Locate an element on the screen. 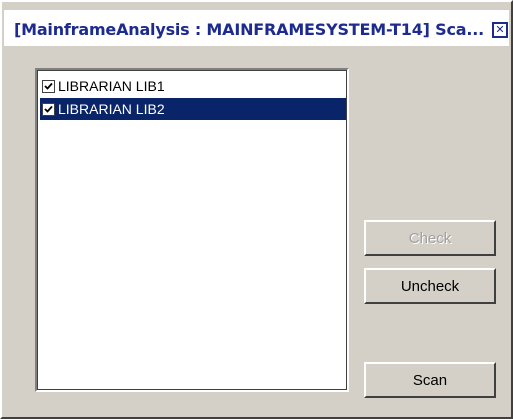 The height and width of the screenshot is (419, 513). list-item-librarian-lib1: LIBRARIAN LIB1 is located at coordinates (140, 86).